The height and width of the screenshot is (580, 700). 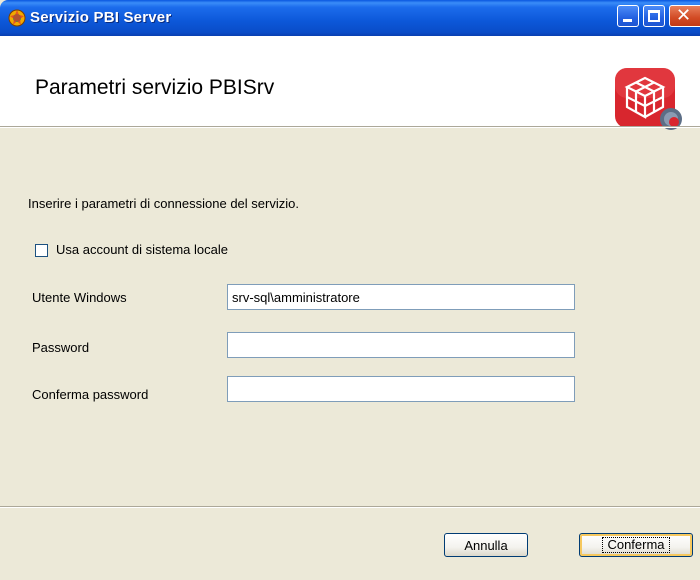 What do you see at coordinates (350, 127) in the screenshot?
I see `header-divider` at bounding box center [350, 127].